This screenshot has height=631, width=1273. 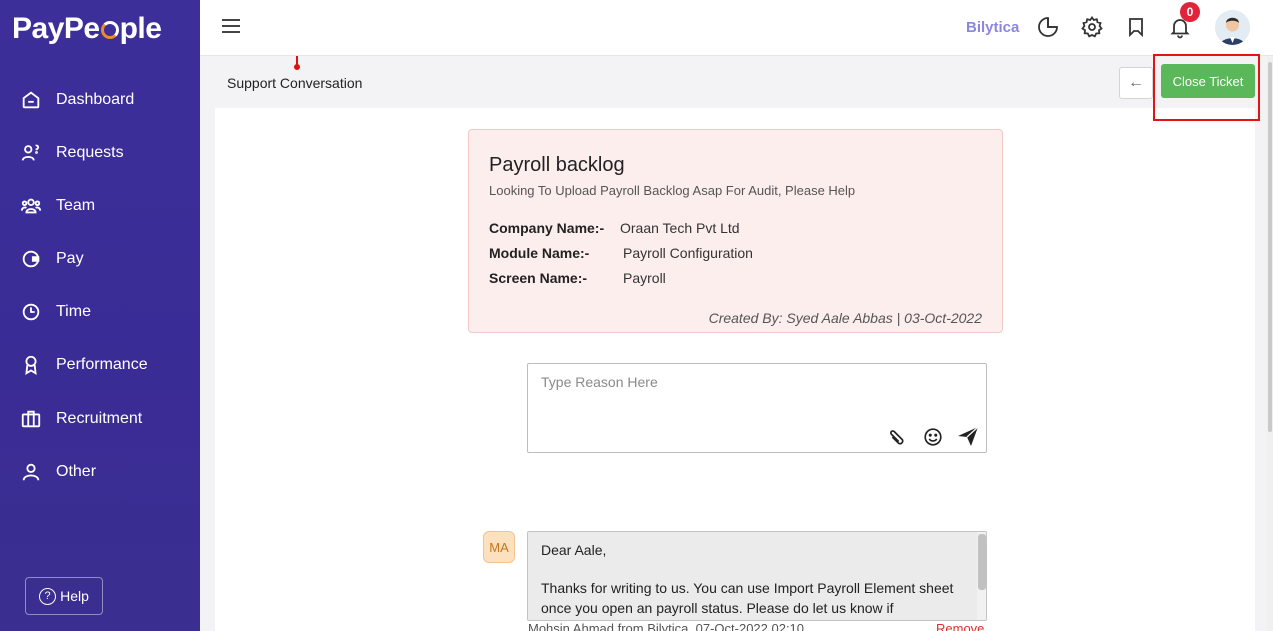 I want to click on avatar, so click(x=1232, y=27).